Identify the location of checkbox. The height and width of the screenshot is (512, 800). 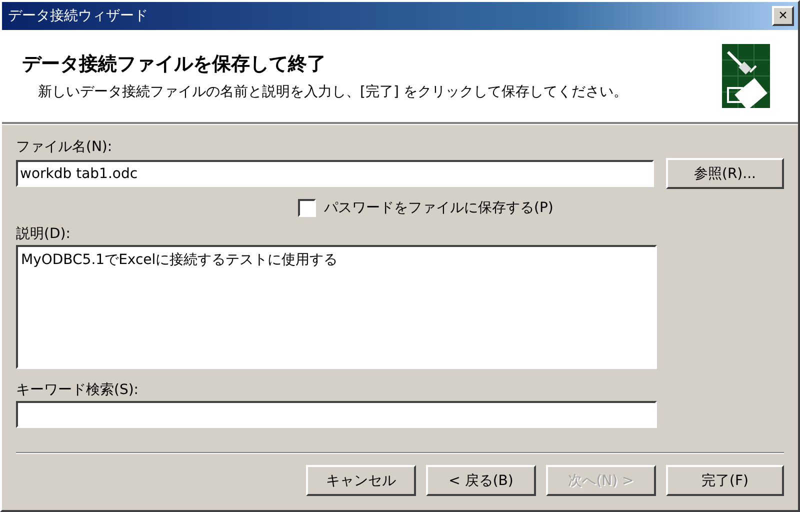
(307, 208).